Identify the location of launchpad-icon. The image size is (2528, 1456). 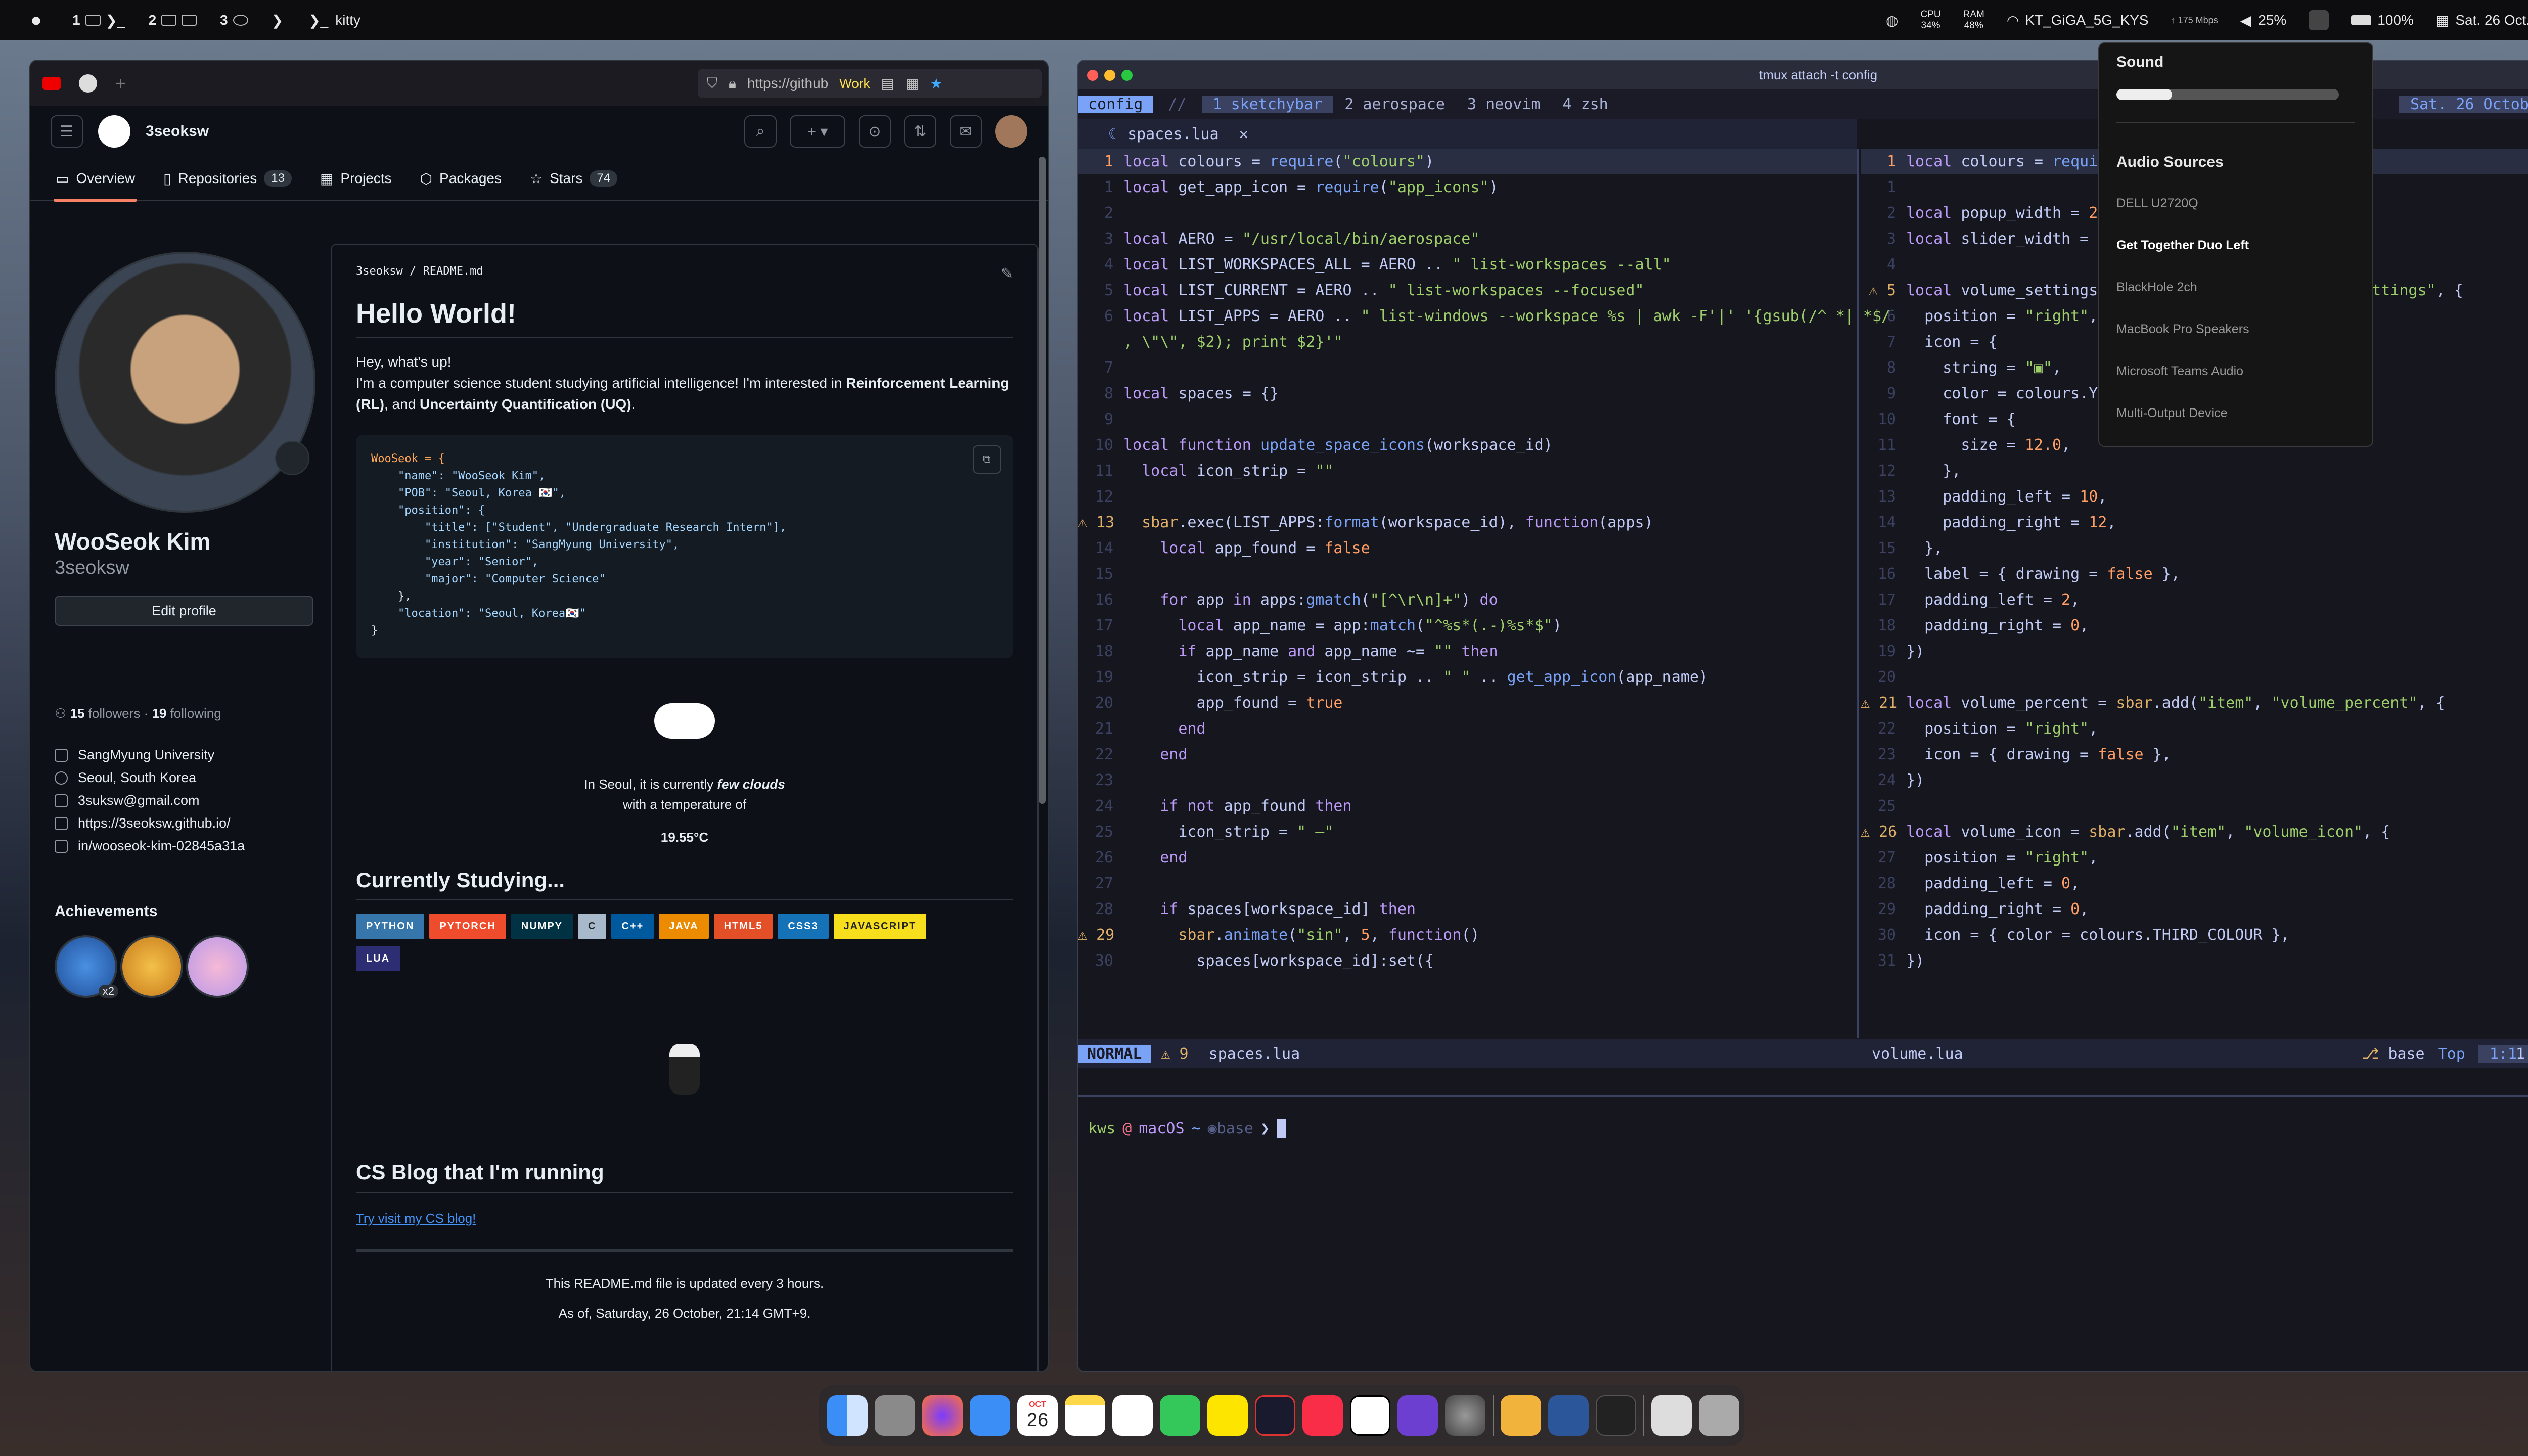
(895, 1415).